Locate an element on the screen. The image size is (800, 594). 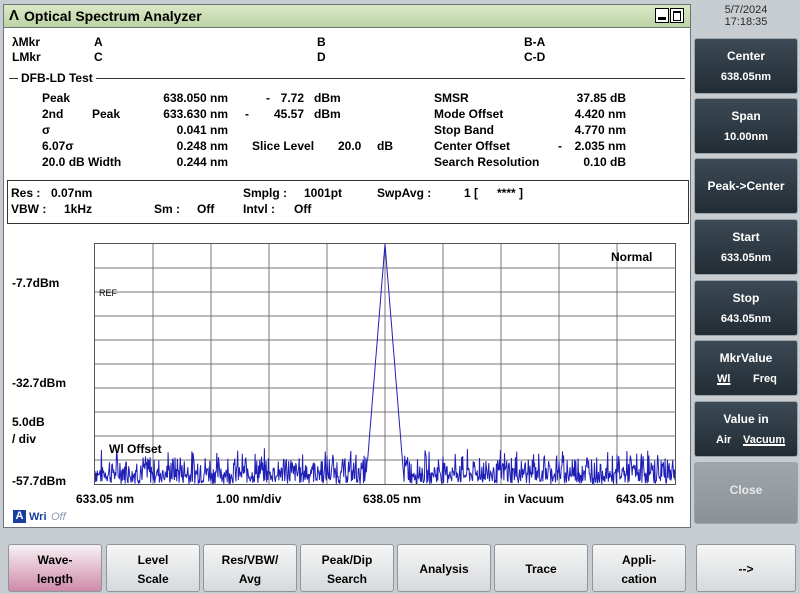
softkey-close: Close is located at coordinates (746, 493).